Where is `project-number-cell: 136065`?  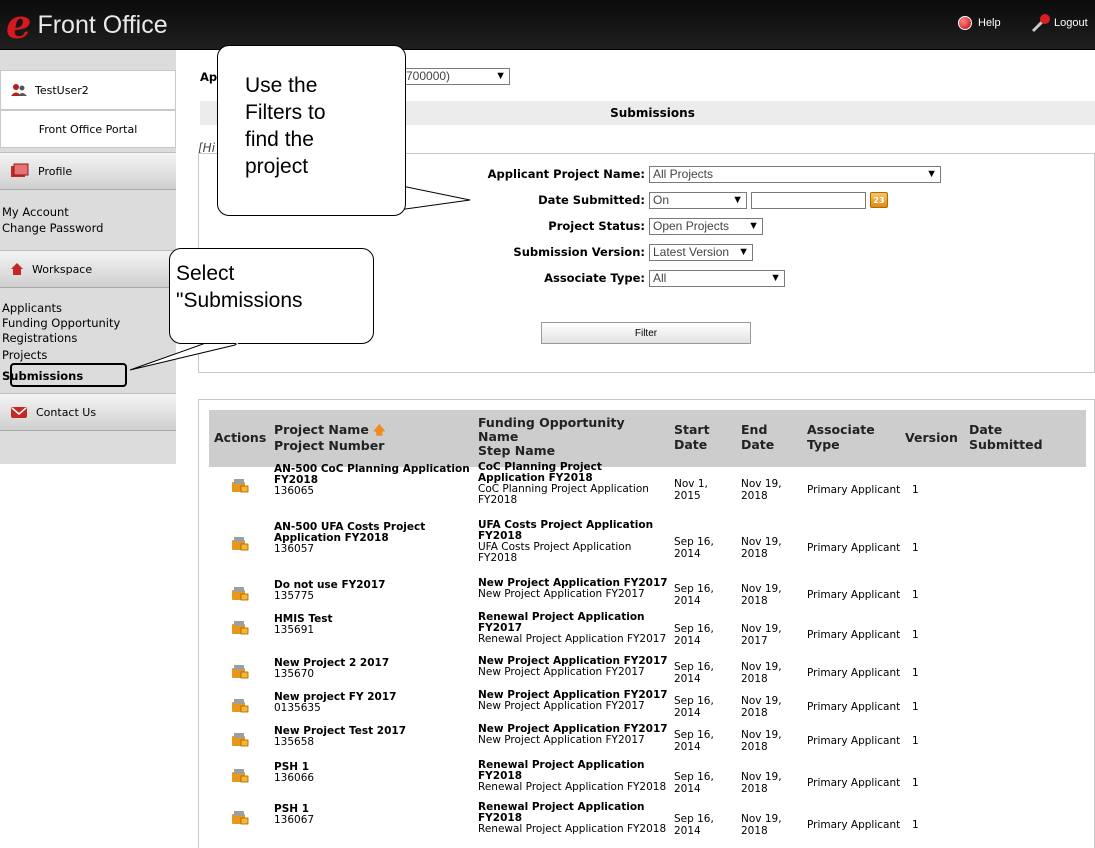 project-number-cell: 136065 is located at coordinates (294, 491).